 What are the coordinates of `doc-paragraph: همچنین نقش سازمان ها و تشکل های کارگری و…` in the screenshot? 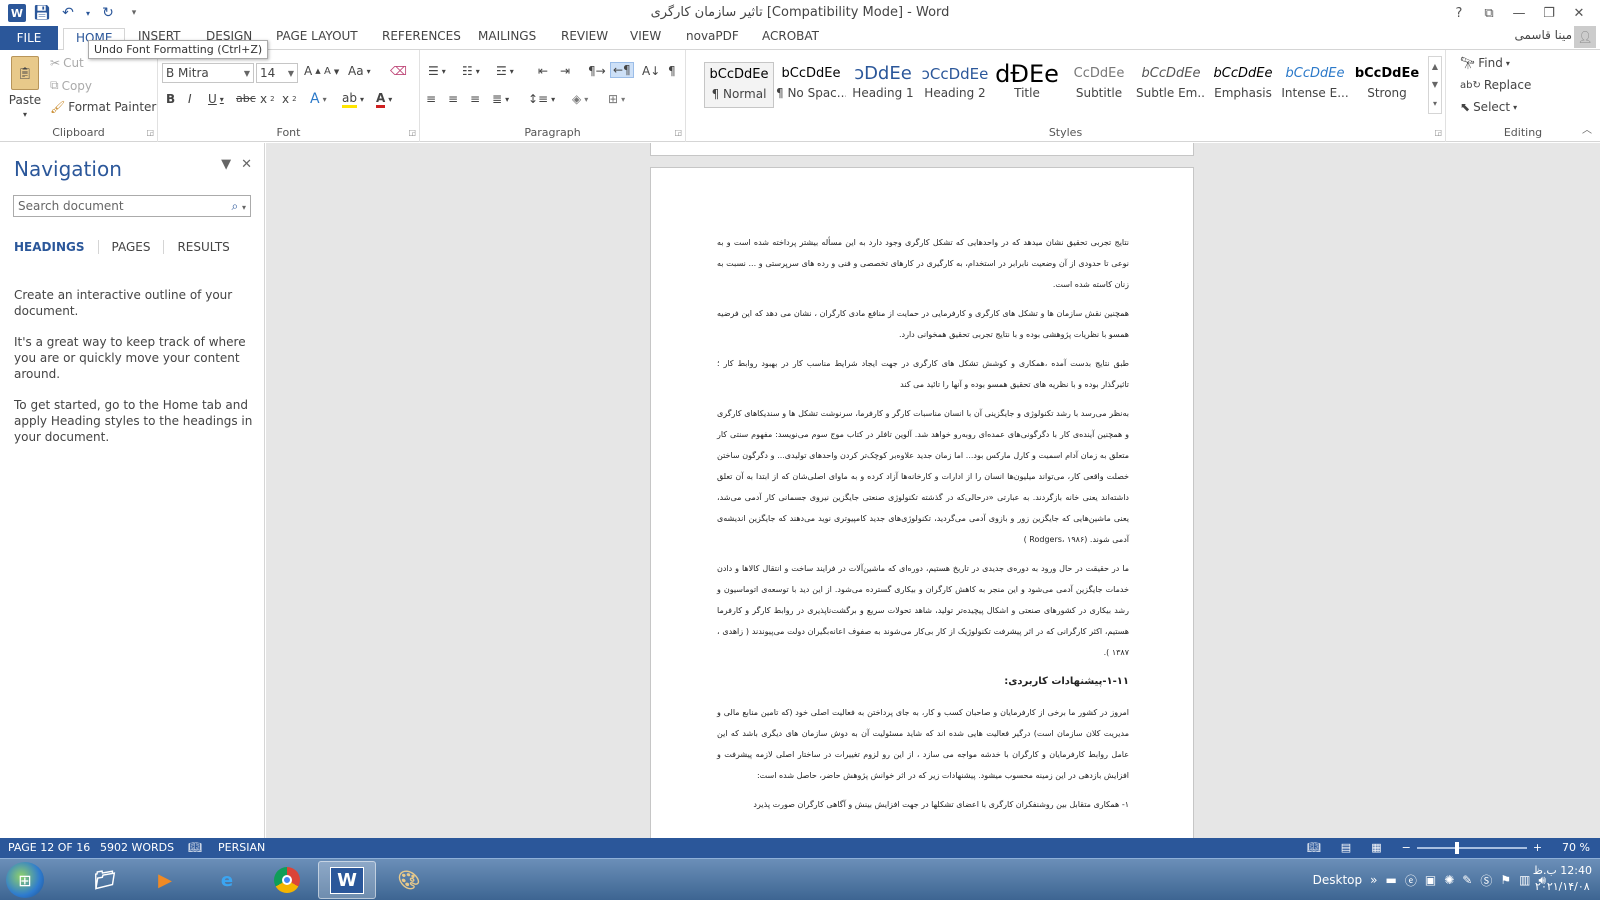 It's located at (923, 324).